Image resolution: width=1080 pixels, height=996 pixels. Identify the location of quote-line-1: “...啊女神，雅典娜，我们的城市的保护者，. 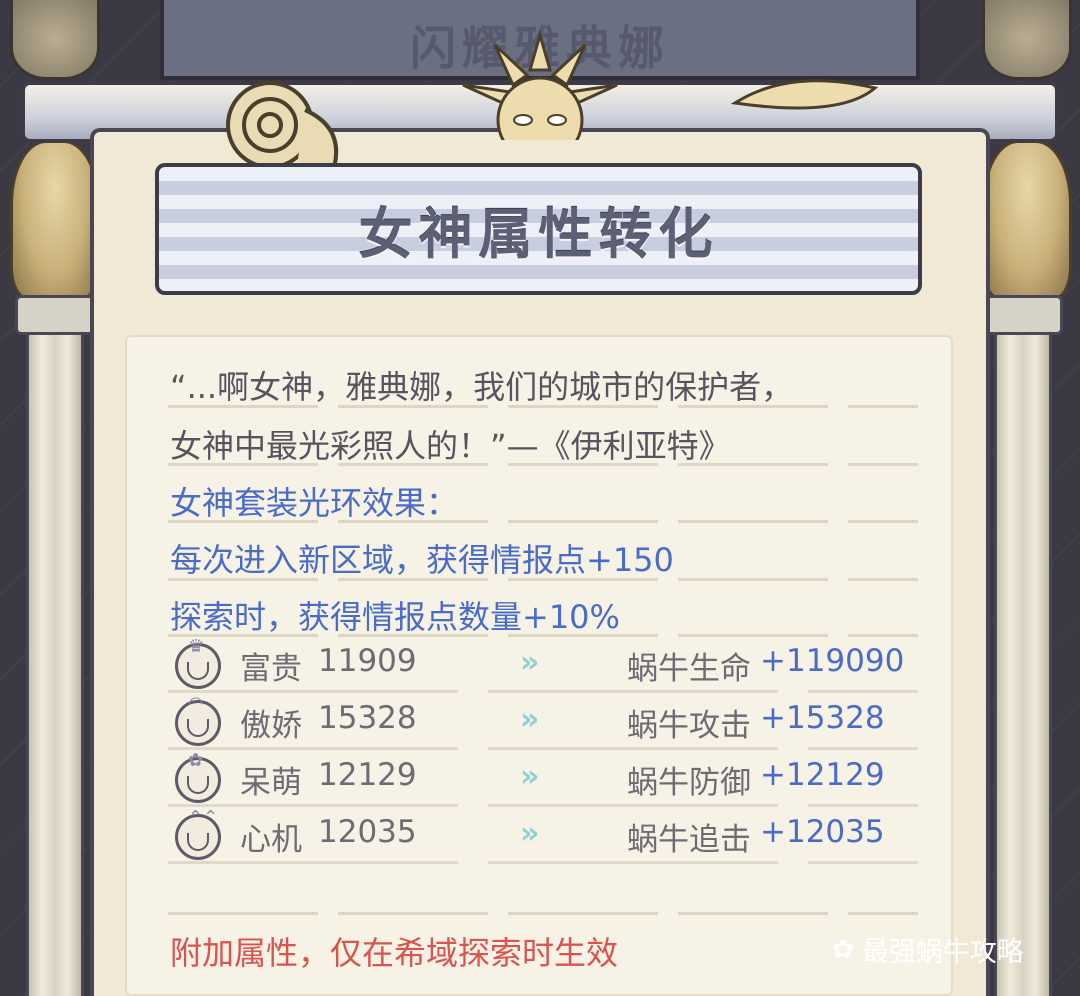
(482, 387).